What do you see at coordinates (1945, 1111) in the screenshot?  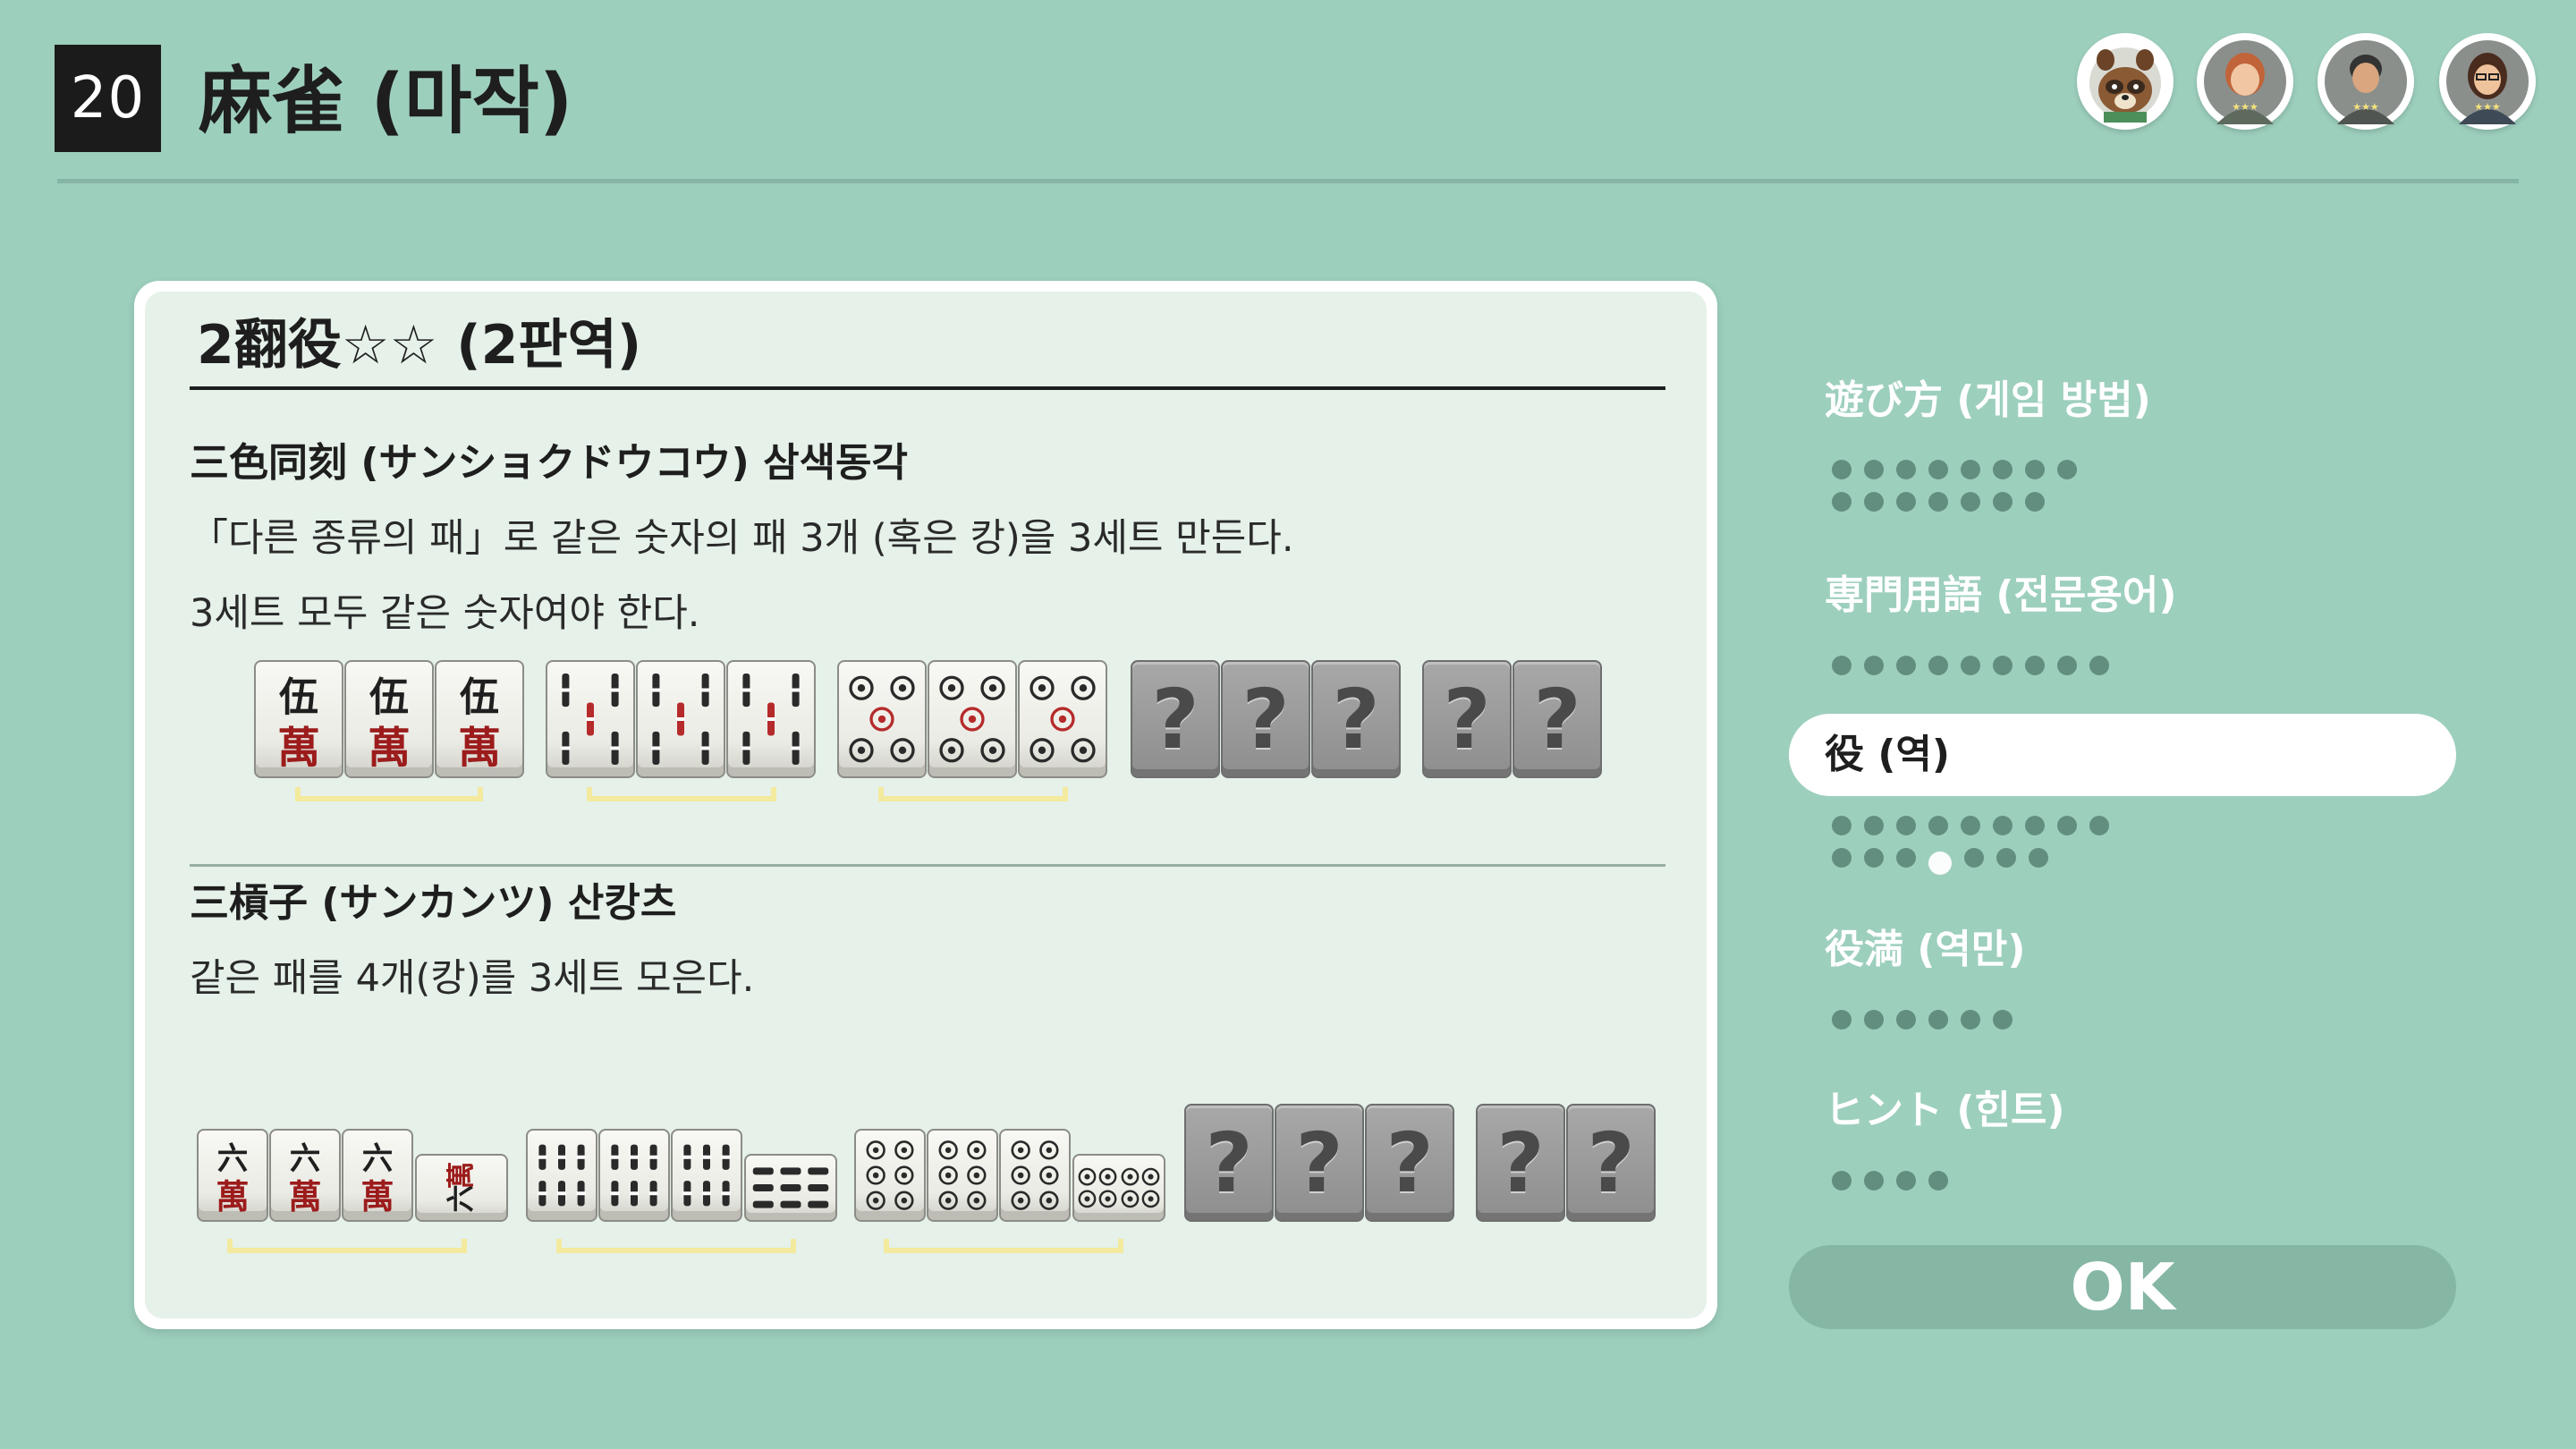 I see `menu-item-hint: ヒント (힌트)` at bounding box center [1945, 1111].